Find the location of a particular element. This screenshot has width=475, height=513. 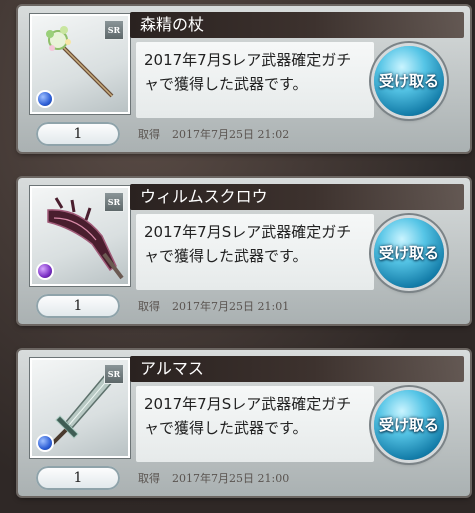

item-name: アルマス is located at coordinates (297, 369).